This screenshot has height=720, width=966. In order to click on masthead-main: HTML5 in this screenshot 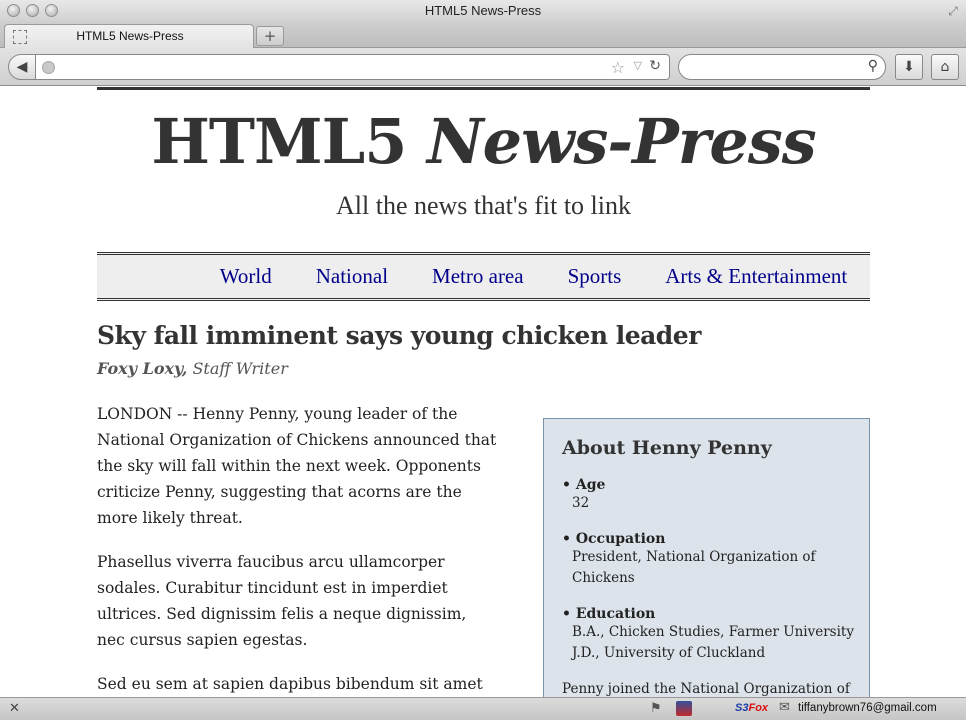, I will do `click(289, 141)`.